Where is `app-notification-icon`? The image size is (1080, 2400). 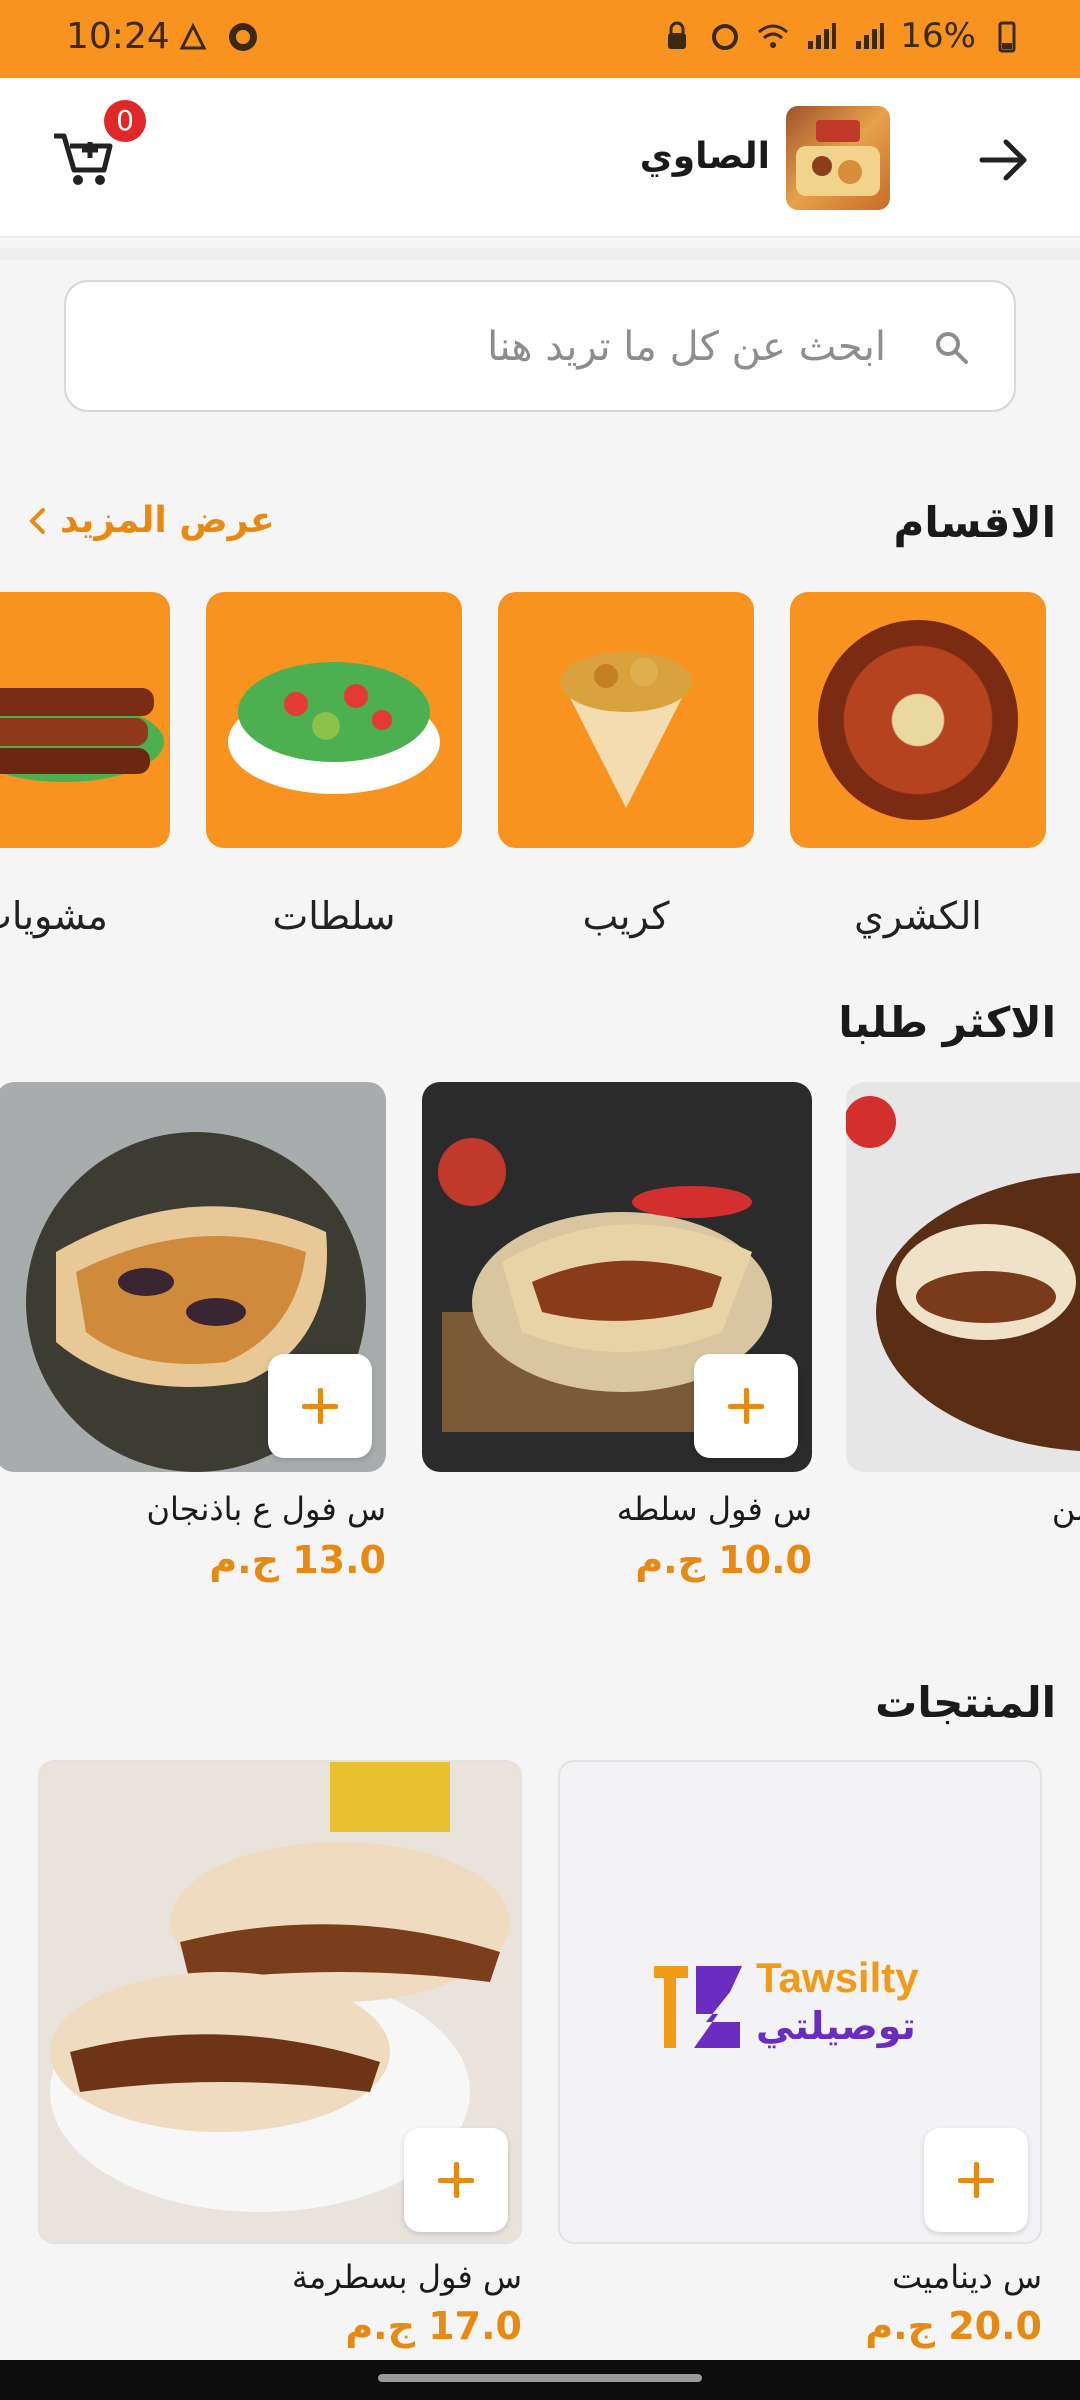
app-notification-icon is located at coordinates (193, 36).